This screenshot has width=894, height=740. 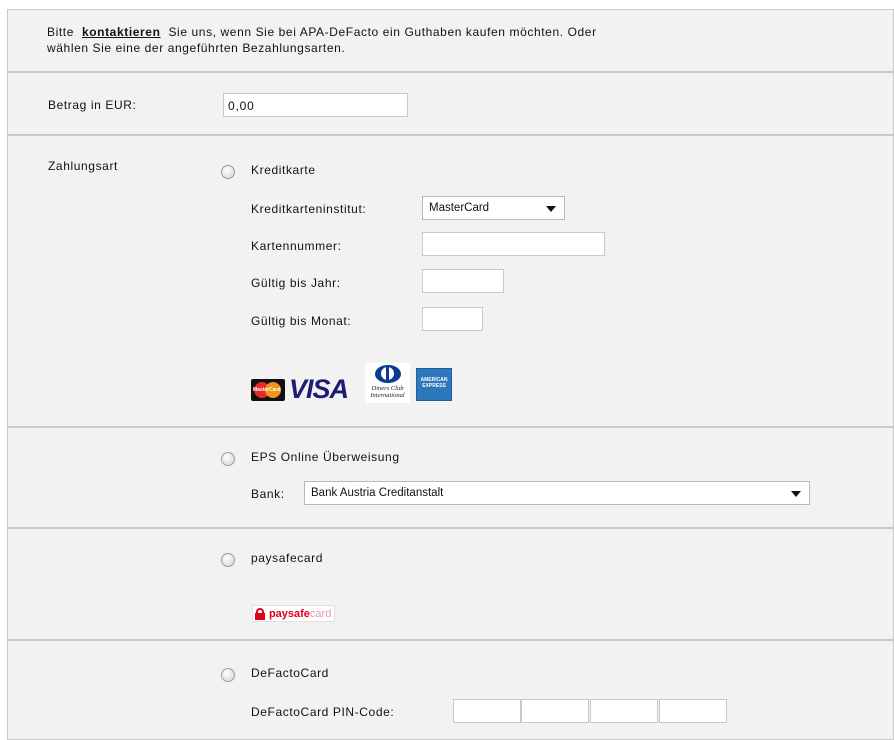 What do you see at coordinates (309, 209) in the screenshot?
I see `card-institute-label: Kreditkarteninstitut:` at bounding box center [309, 209].